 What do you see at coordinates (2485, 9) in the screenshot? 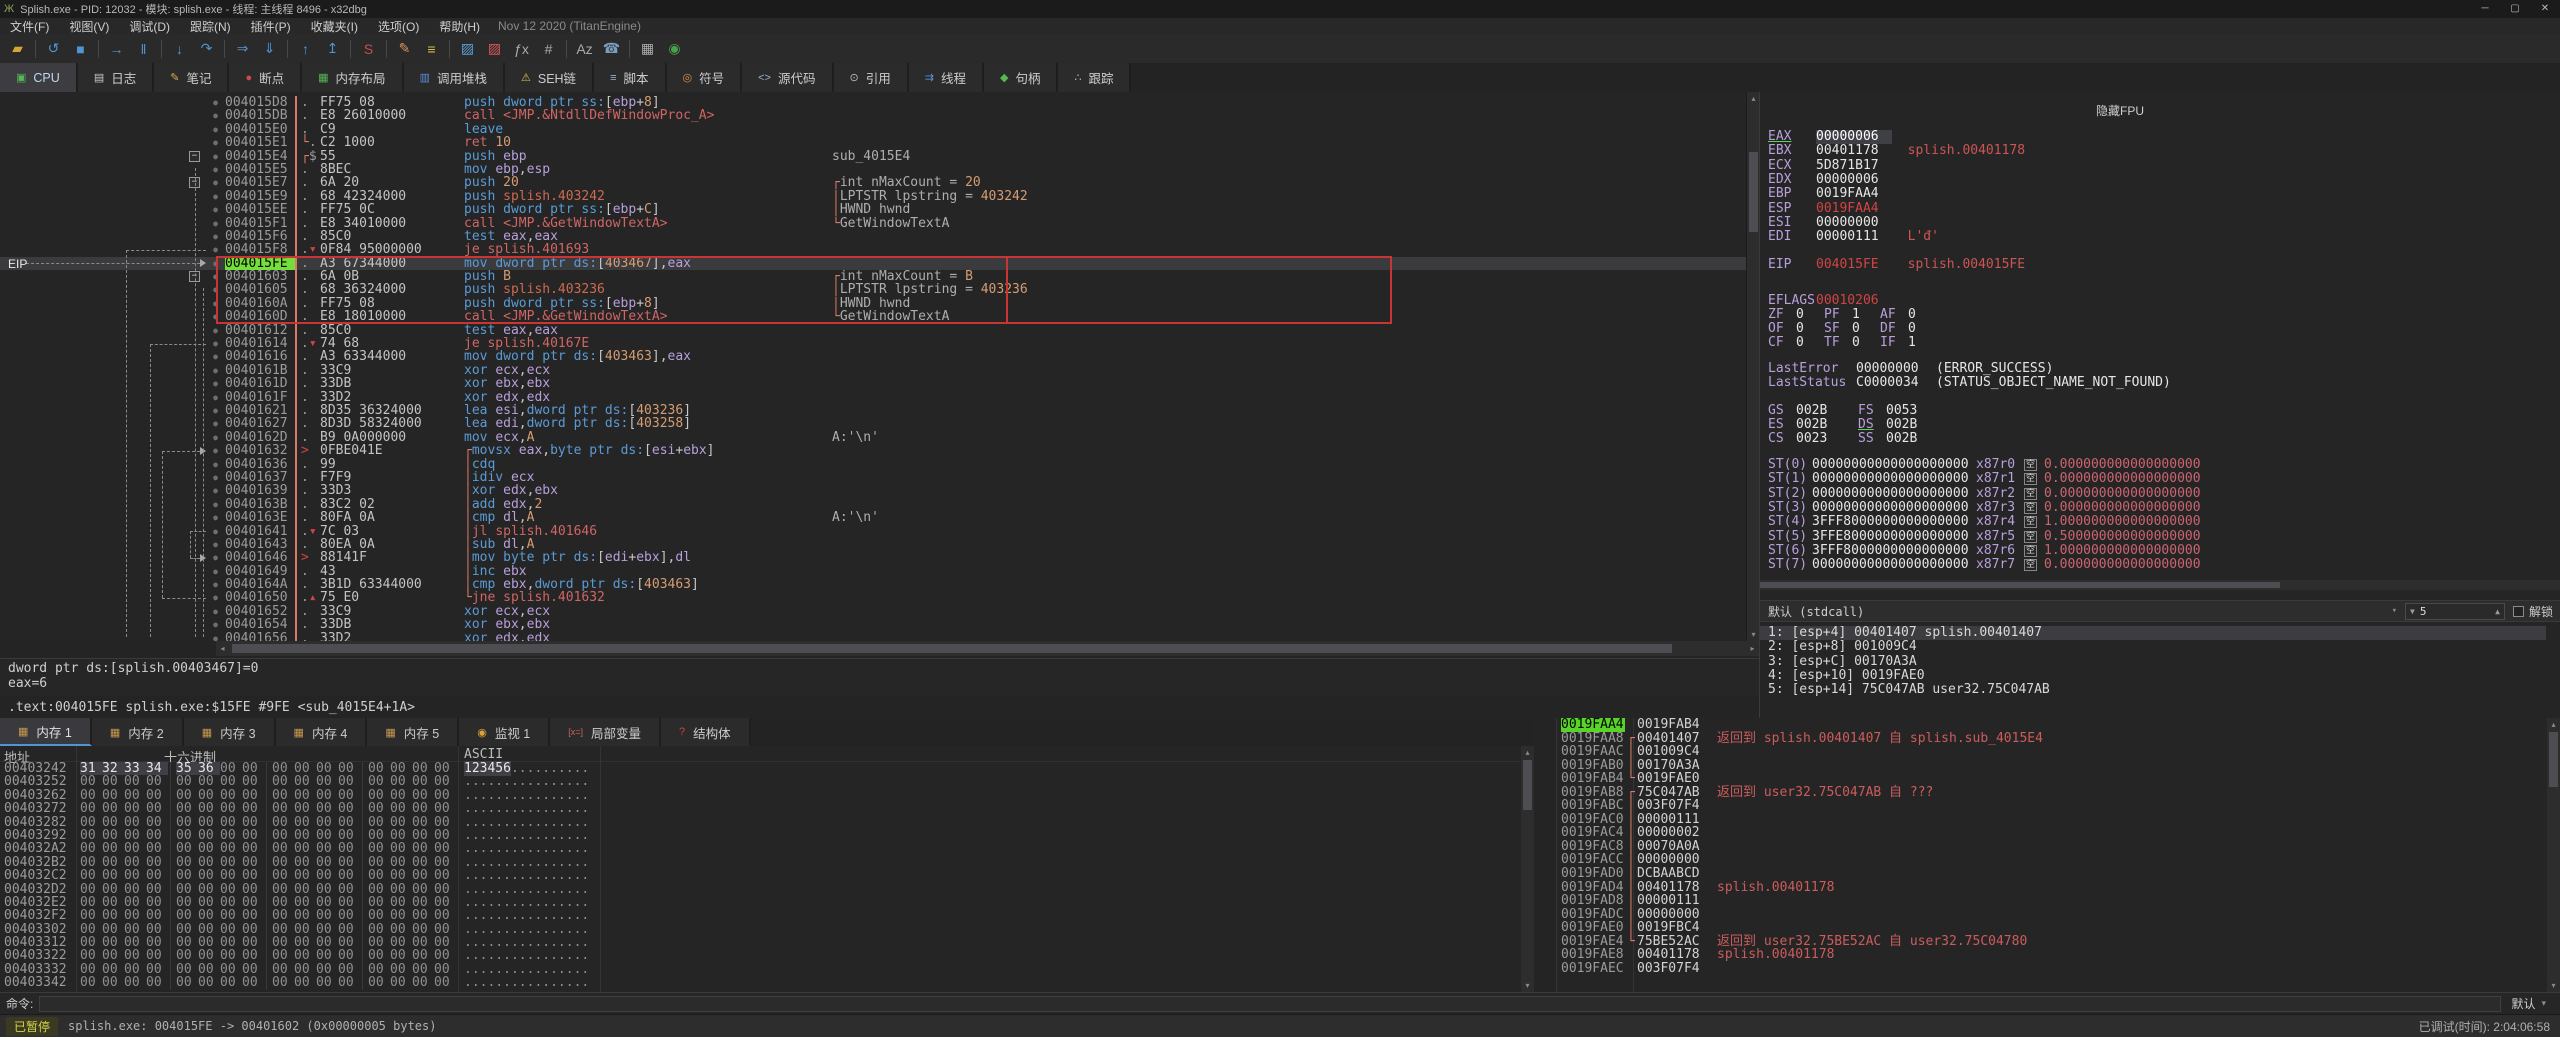
I see `minimize-button: ─` at bounding box center [2485, 9].